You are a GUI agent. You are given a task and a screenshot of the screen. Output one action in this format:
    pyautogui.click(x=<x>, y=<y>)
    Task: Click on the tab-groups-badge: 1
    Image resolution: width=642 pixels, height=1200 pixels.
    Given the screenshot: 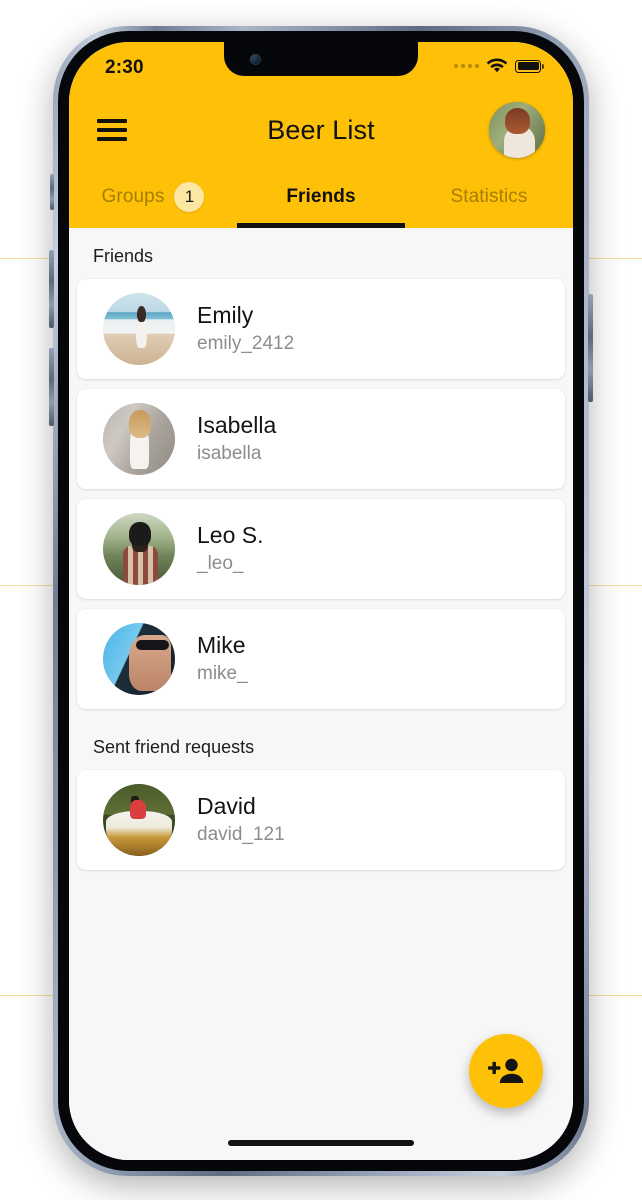 What is the action you would take?
    pyautogui.click(x=189, y=197)
    